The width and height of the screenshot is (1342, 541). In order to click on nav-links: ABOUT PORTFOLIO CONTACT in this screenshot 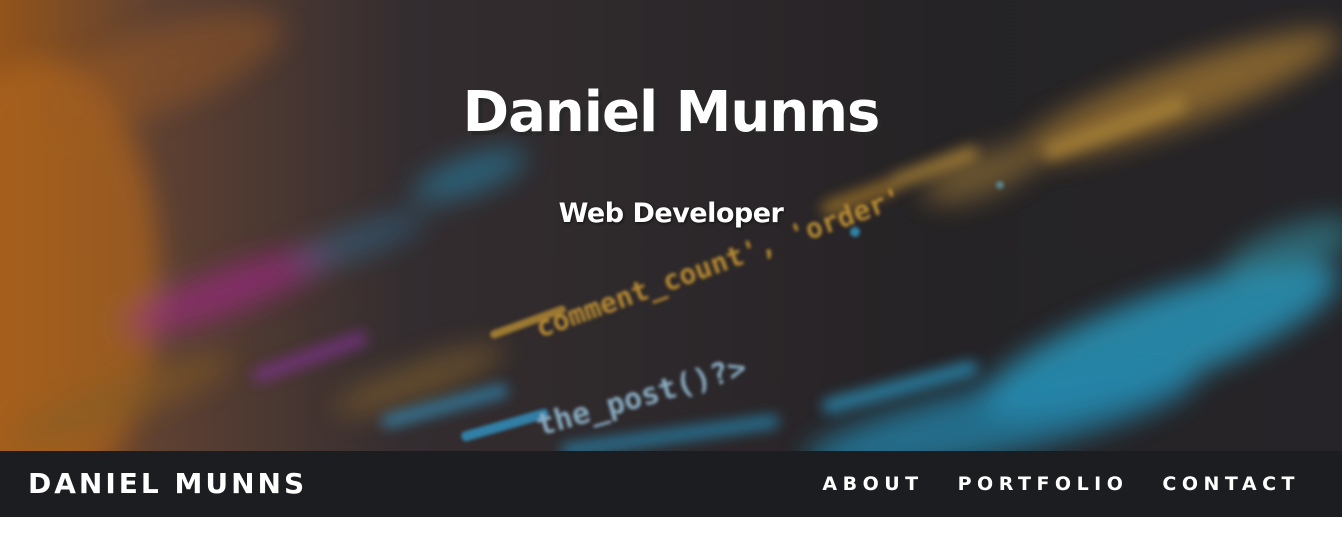, I will do `click(1061, 484)`.